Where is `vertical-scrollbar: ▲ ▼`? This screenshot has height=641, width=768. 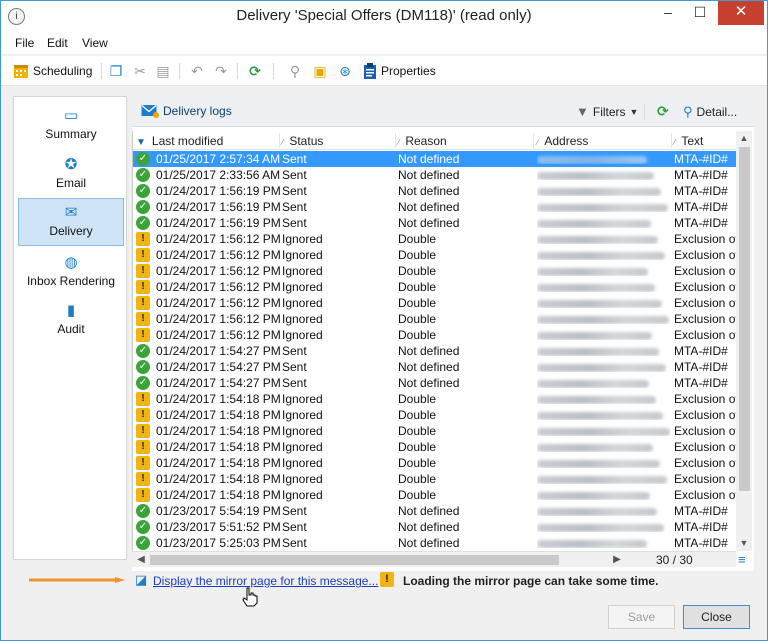
vertical-scrollbar: ▲ ▼ is located at coordinates (744, 341).